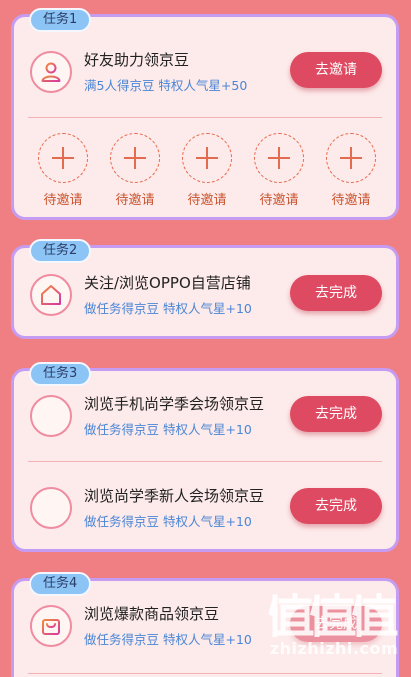  What do you see at coordinates (166, 85) in the screenshot?
I see `task-subtitle: 满5人得京豆 特权人气星+50` at bounding box center [166, 85].